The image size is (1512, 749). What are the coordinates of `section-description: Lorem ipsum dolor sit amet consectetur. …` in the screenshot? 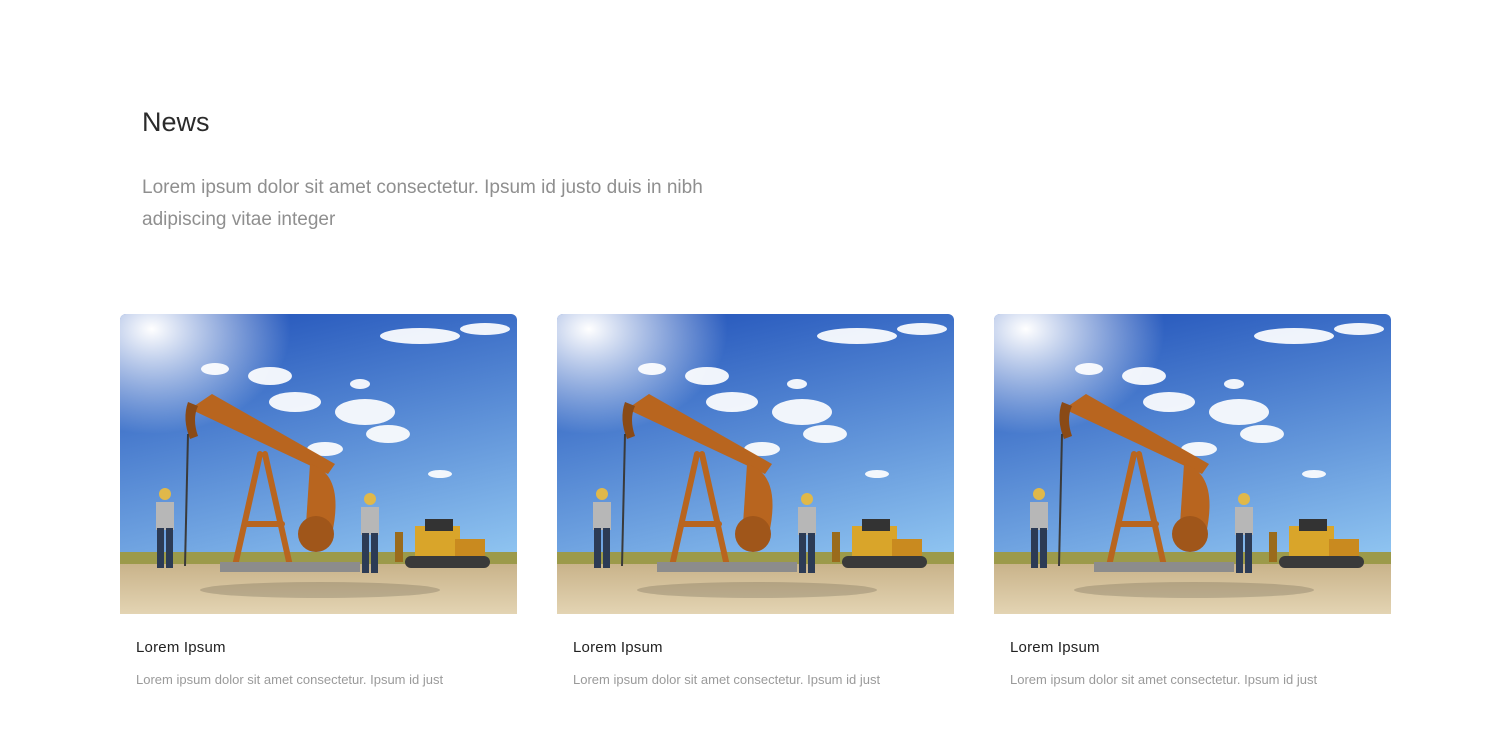 It's located at (422, 203).